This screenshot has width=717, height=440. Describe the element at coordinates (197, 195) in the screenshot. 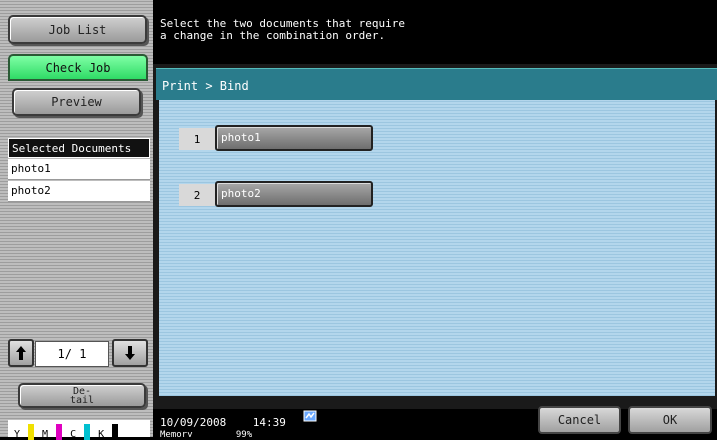

I see `document-number: 2` at that location.